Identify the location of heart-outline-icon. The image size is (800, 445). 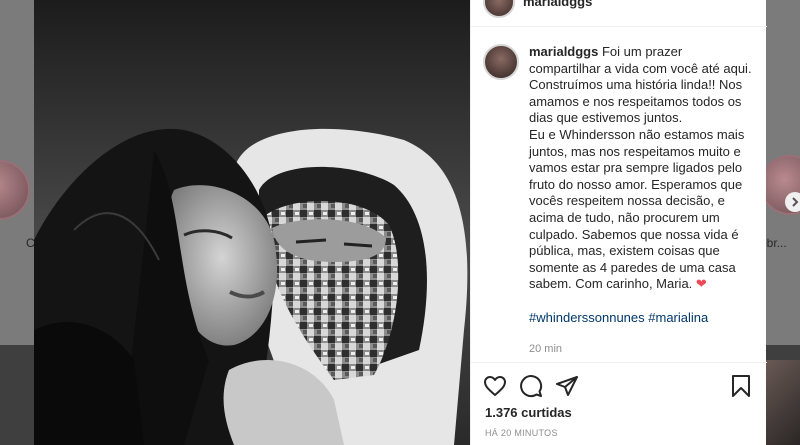
(495, 386).